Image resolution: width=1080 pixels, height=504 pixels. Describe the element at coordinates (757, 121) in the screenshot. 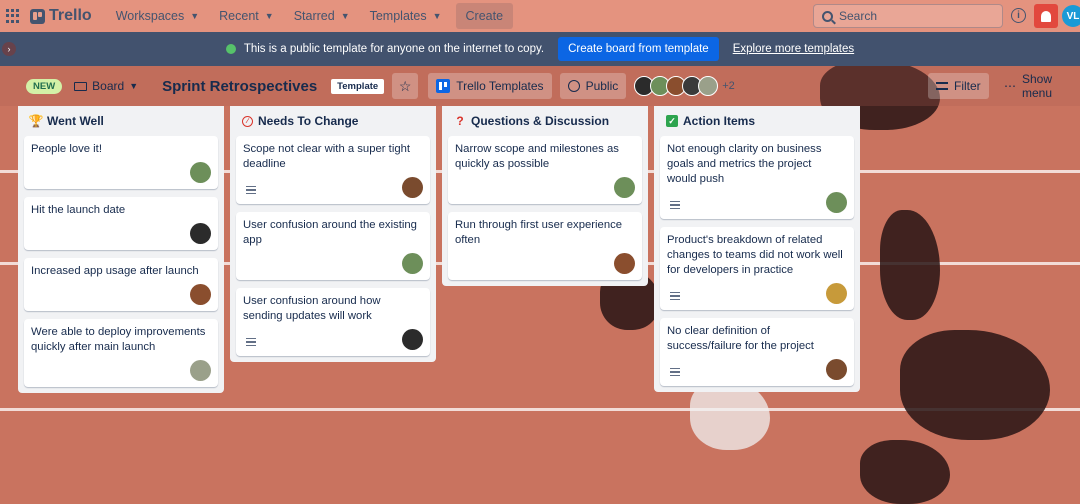

I see `list-header: ✓ Action Items` at that location.